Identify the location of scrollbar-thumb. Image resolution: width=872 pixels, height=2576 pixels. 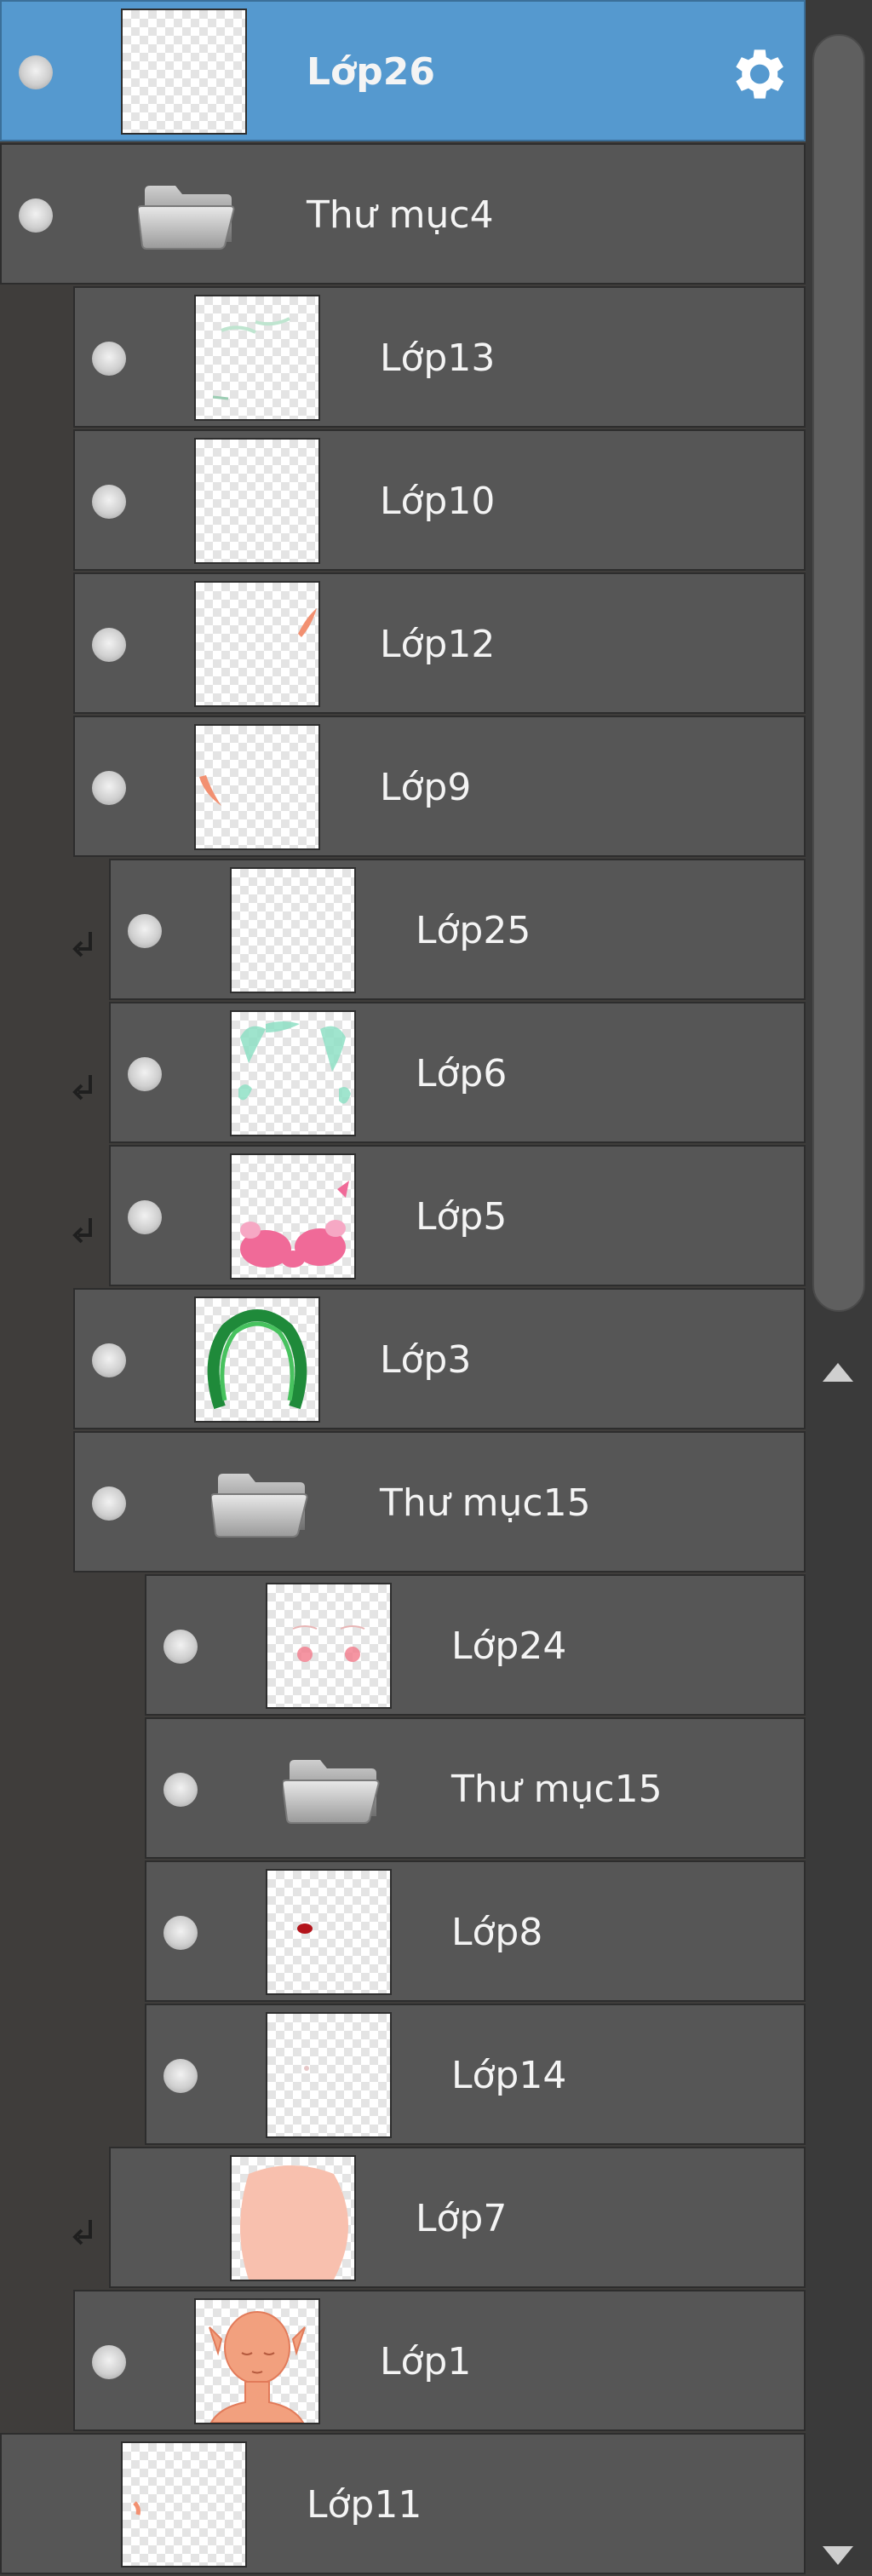
(838, 673).